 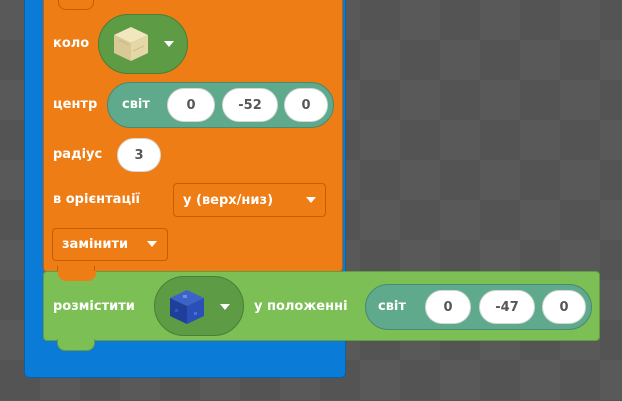 What do you see at coordinates (564, 307) in the screenshot?
I see `place-z-input: 0` at bounding box center [564, 307].